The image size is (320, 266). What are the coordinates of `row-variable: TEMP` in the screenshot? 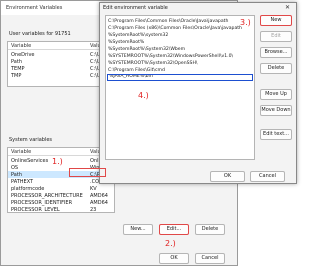 It's located at (18, 68).